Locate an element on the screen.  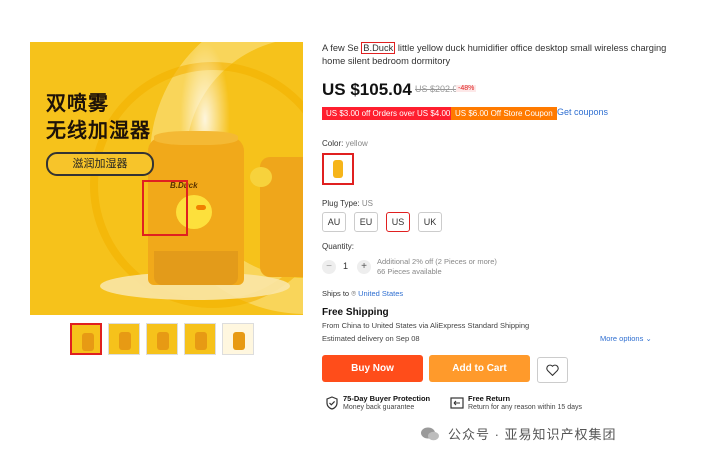
color-option-yellow is located at coordinates (338, 169).